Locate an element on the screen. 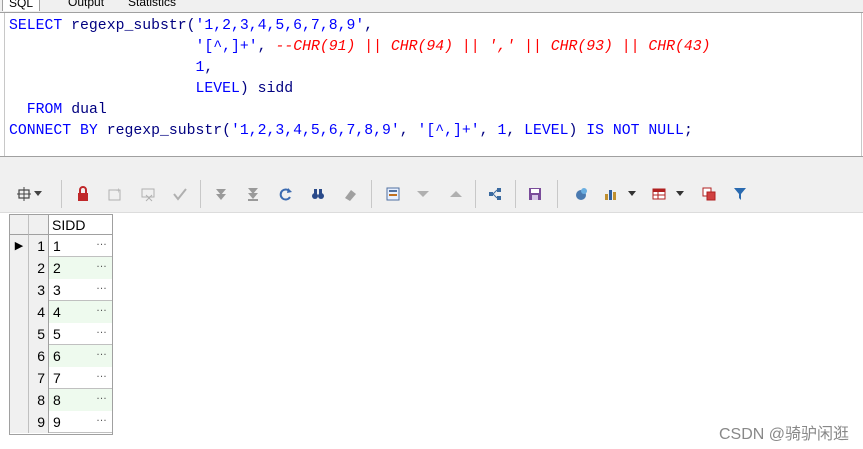 This screenshot has height=449, width=863. row-number: 4 is located at coordinates (39, 312).